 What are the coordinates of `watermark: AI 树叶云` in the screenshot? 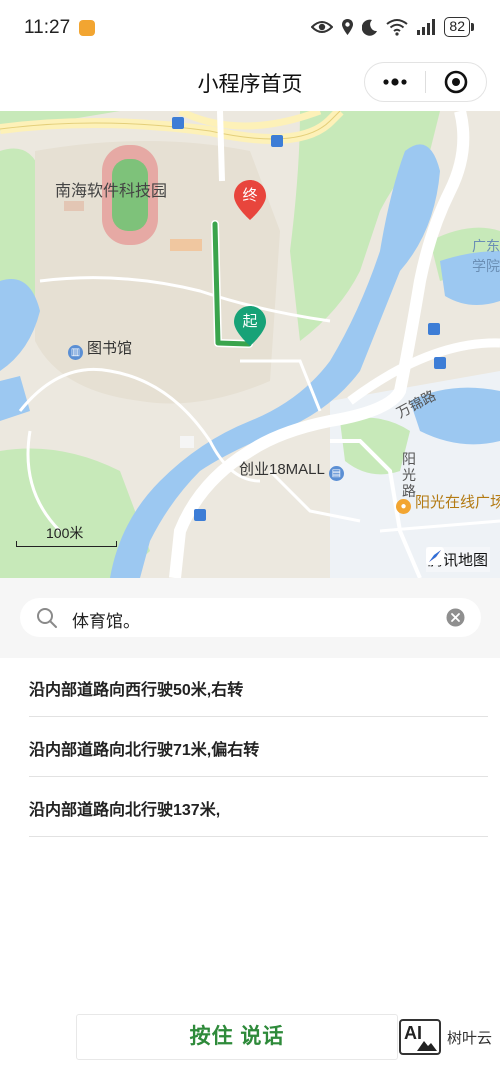 It's located at (445, 1037).